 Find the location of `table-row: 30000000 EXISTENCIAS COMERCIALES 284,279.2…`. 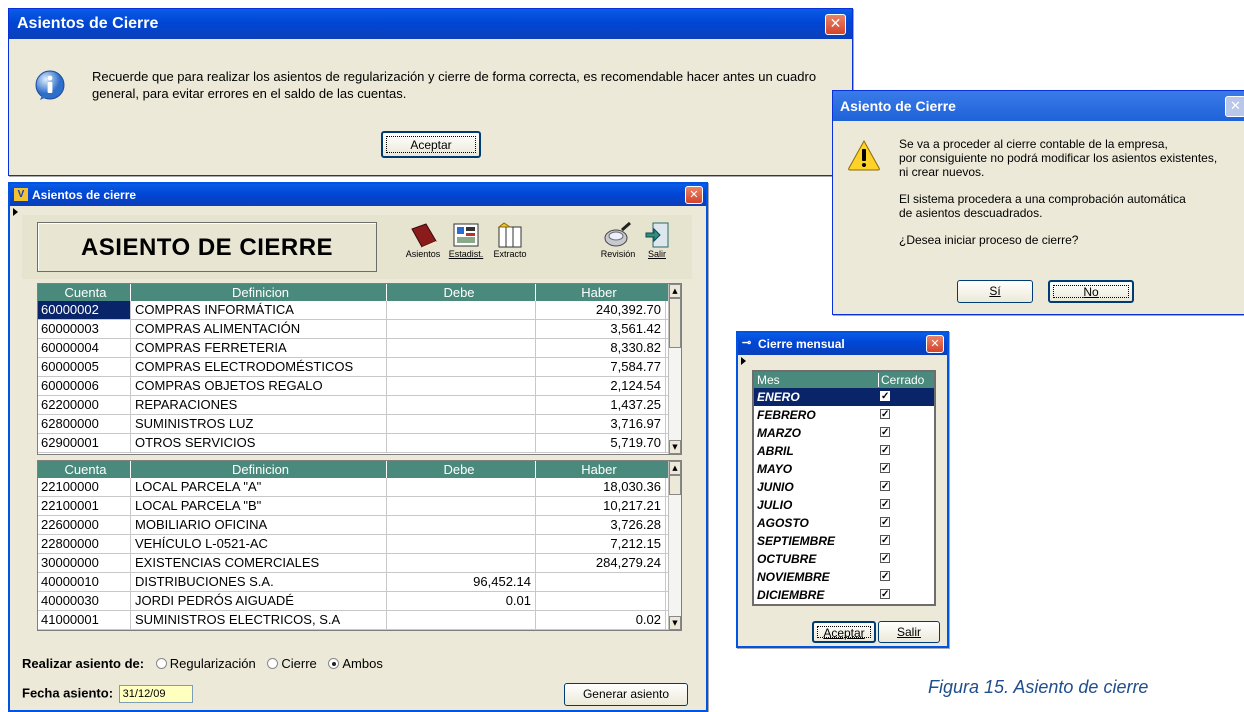

table-row: 30000000 EXISTENCIAS COMERCIALES 284,279.2… is located at coordinates (353, 563).